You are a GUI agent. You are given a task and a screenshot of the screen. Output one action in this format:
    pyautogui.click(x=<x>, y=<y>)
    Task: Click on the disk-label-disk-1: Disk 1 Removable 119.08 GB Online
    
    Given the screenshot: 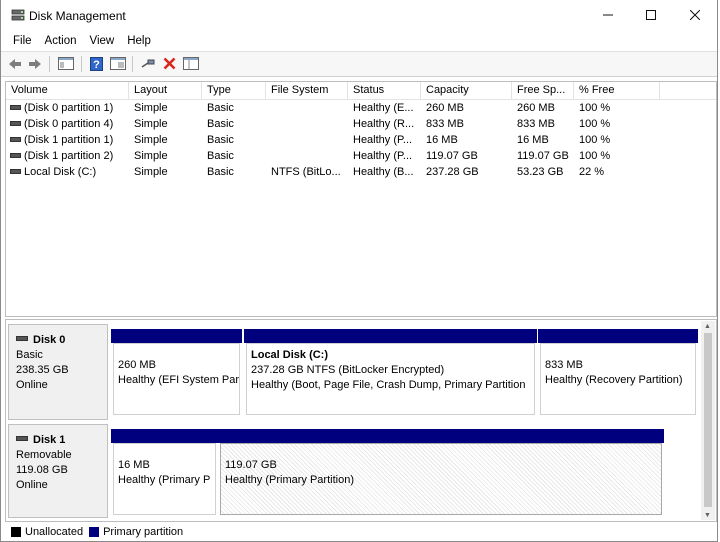 What is the action you would take?
    pyautogui.click(x=58, y=471)
    